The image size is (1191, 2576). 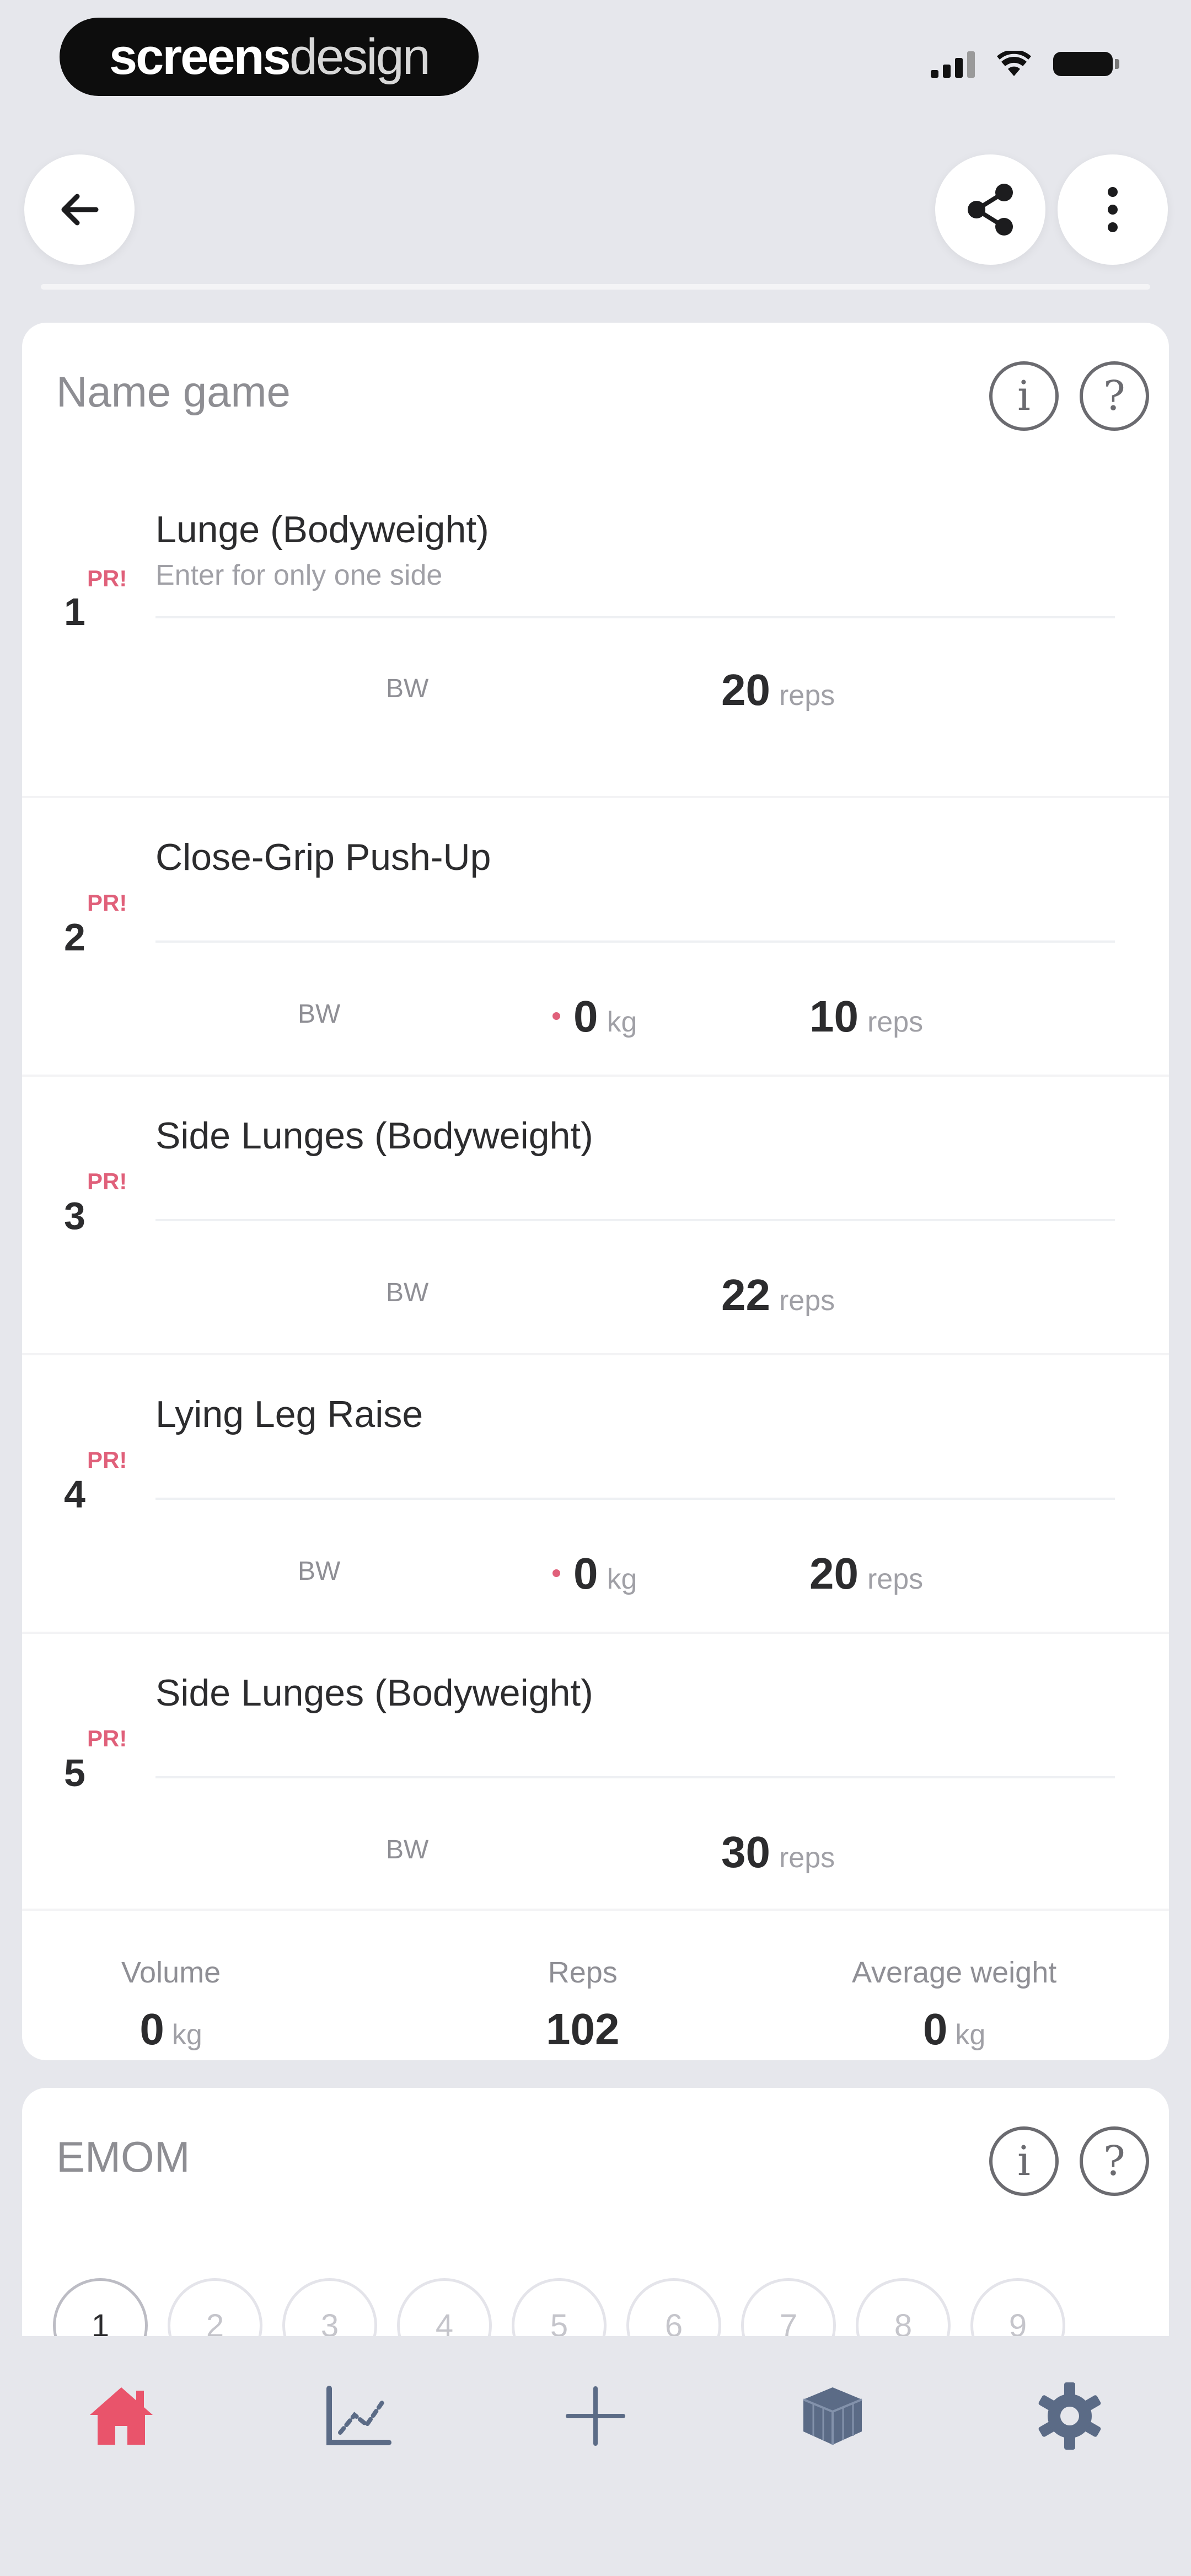 What do you see at coordinates (595, 60) in the screenshot?
I see `status-bar: screens design` at bounding box center [595, 60].